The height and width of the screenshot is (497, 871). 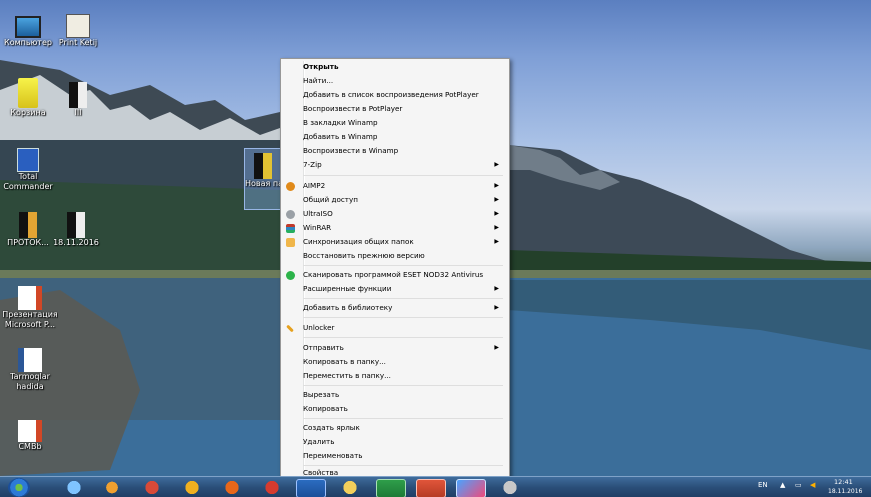 I want to click on network-icon: ▭, so click(x=798, y=485).